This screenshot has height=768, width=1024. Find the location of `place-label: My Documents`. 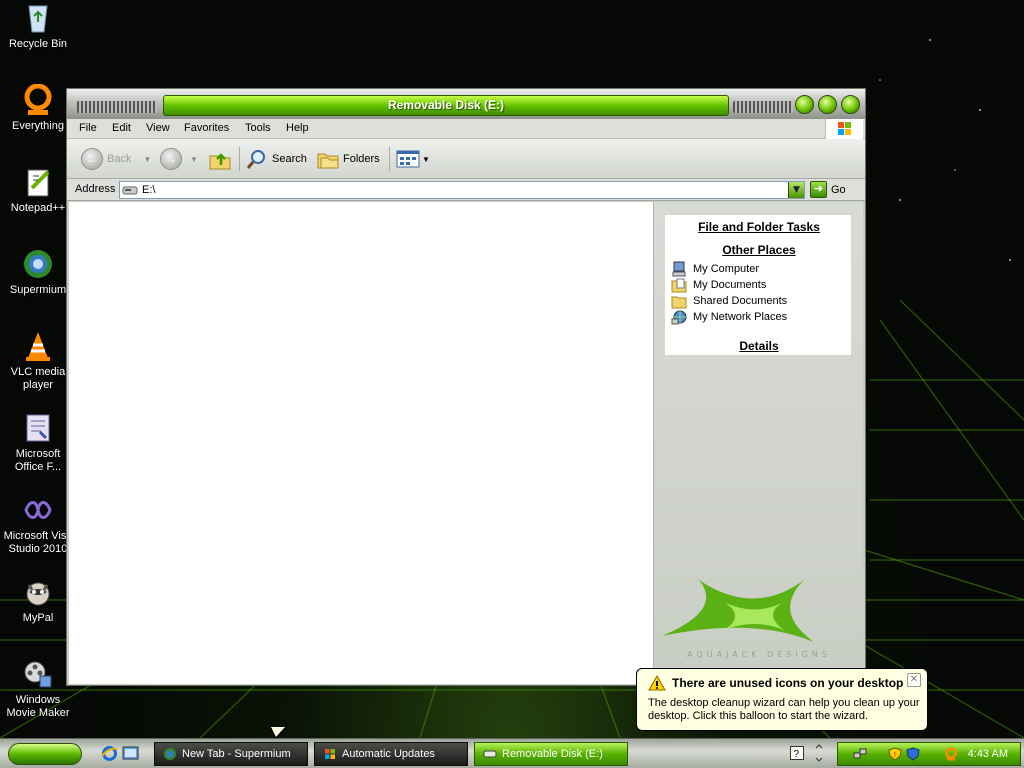

place-label: My Documents is located at coordinates (730, 285).